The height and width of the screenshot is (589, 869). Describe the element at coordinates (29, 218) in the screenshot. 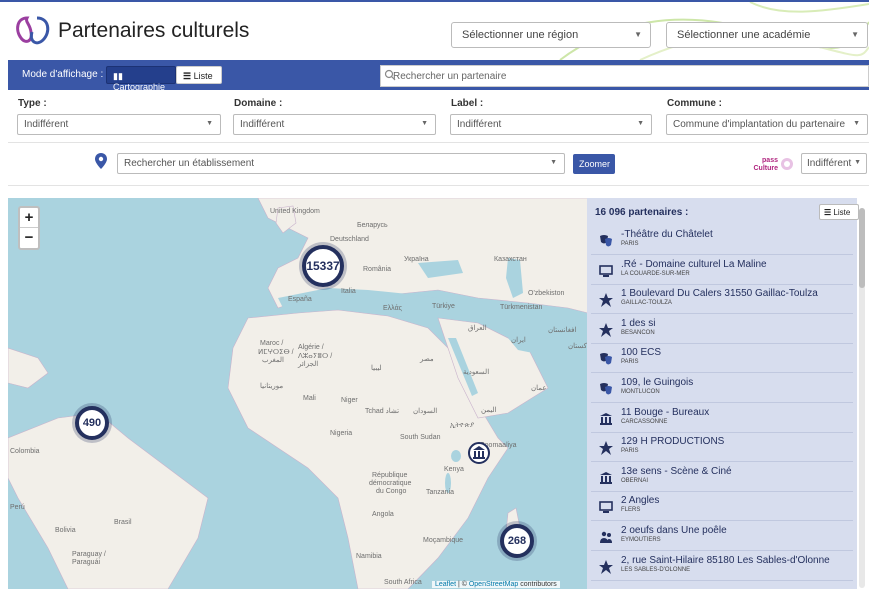

I see `zoom-in-button: +` at that location.